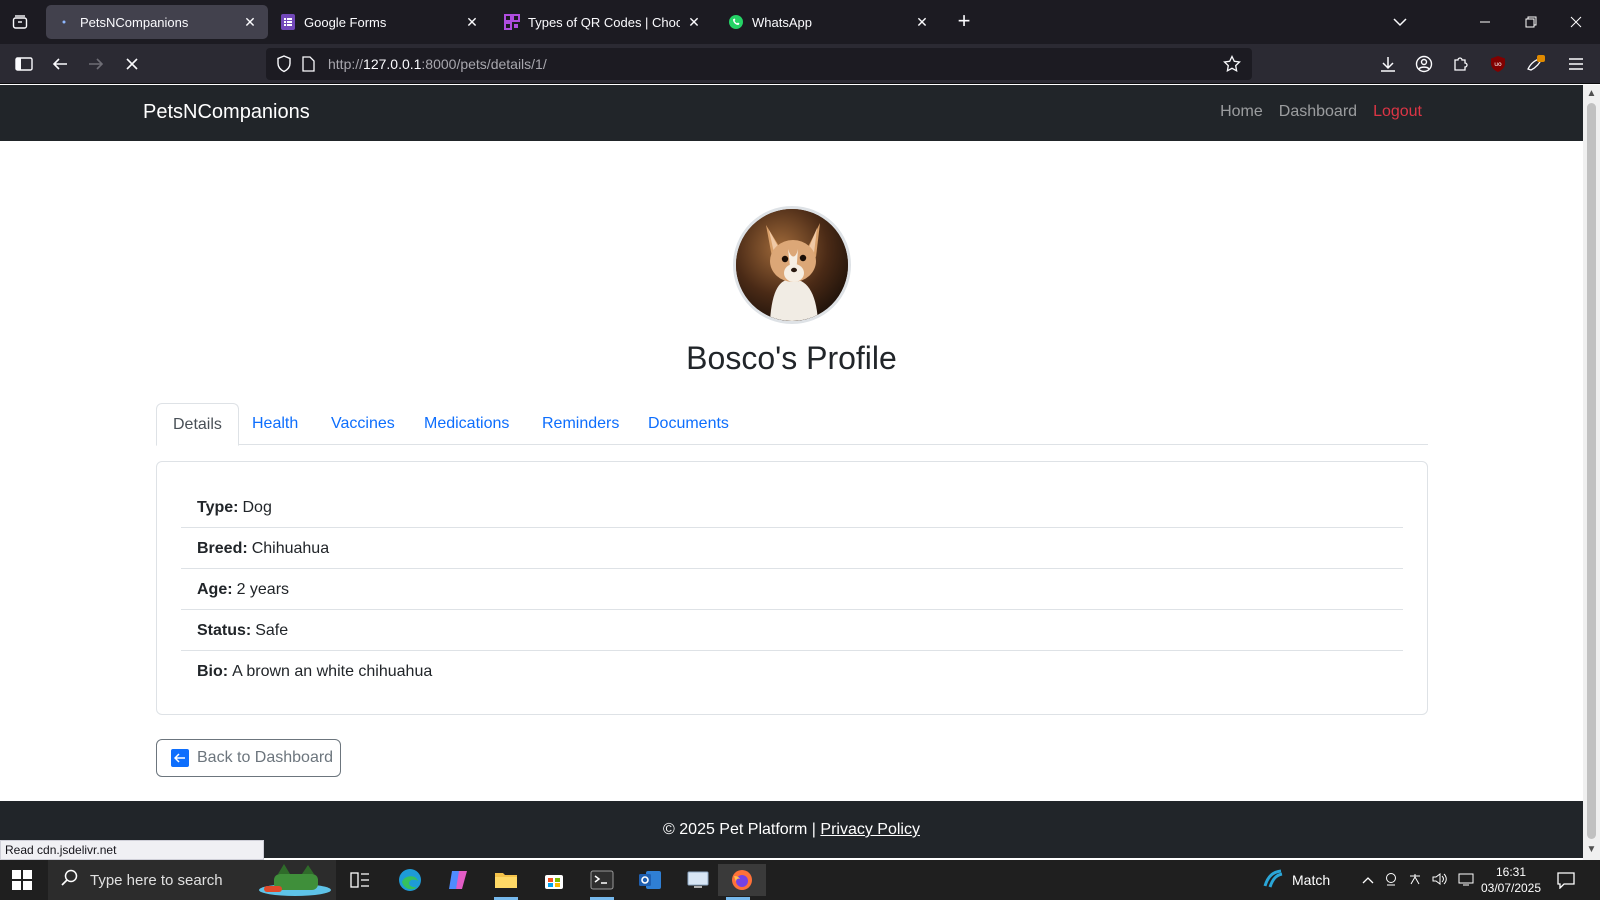 Image resolution: width=1600 pixels, height=900 pixels. Describe the element at coordinates (345, 22) in the screenshot. I see `tab-title: Google Forms` at that location.